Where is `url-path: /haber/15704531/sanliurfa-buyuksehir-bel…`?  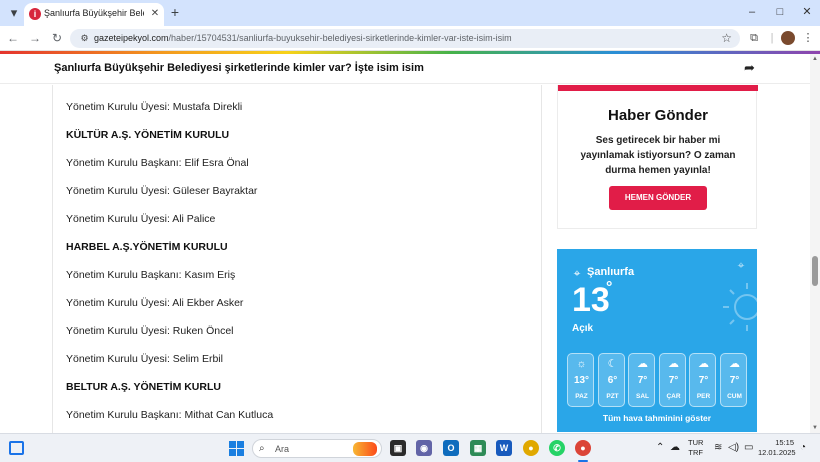
url-path: /haber/15704531/sanliurfa-buyuksehir-bel… is located at coordinates (340, 38).